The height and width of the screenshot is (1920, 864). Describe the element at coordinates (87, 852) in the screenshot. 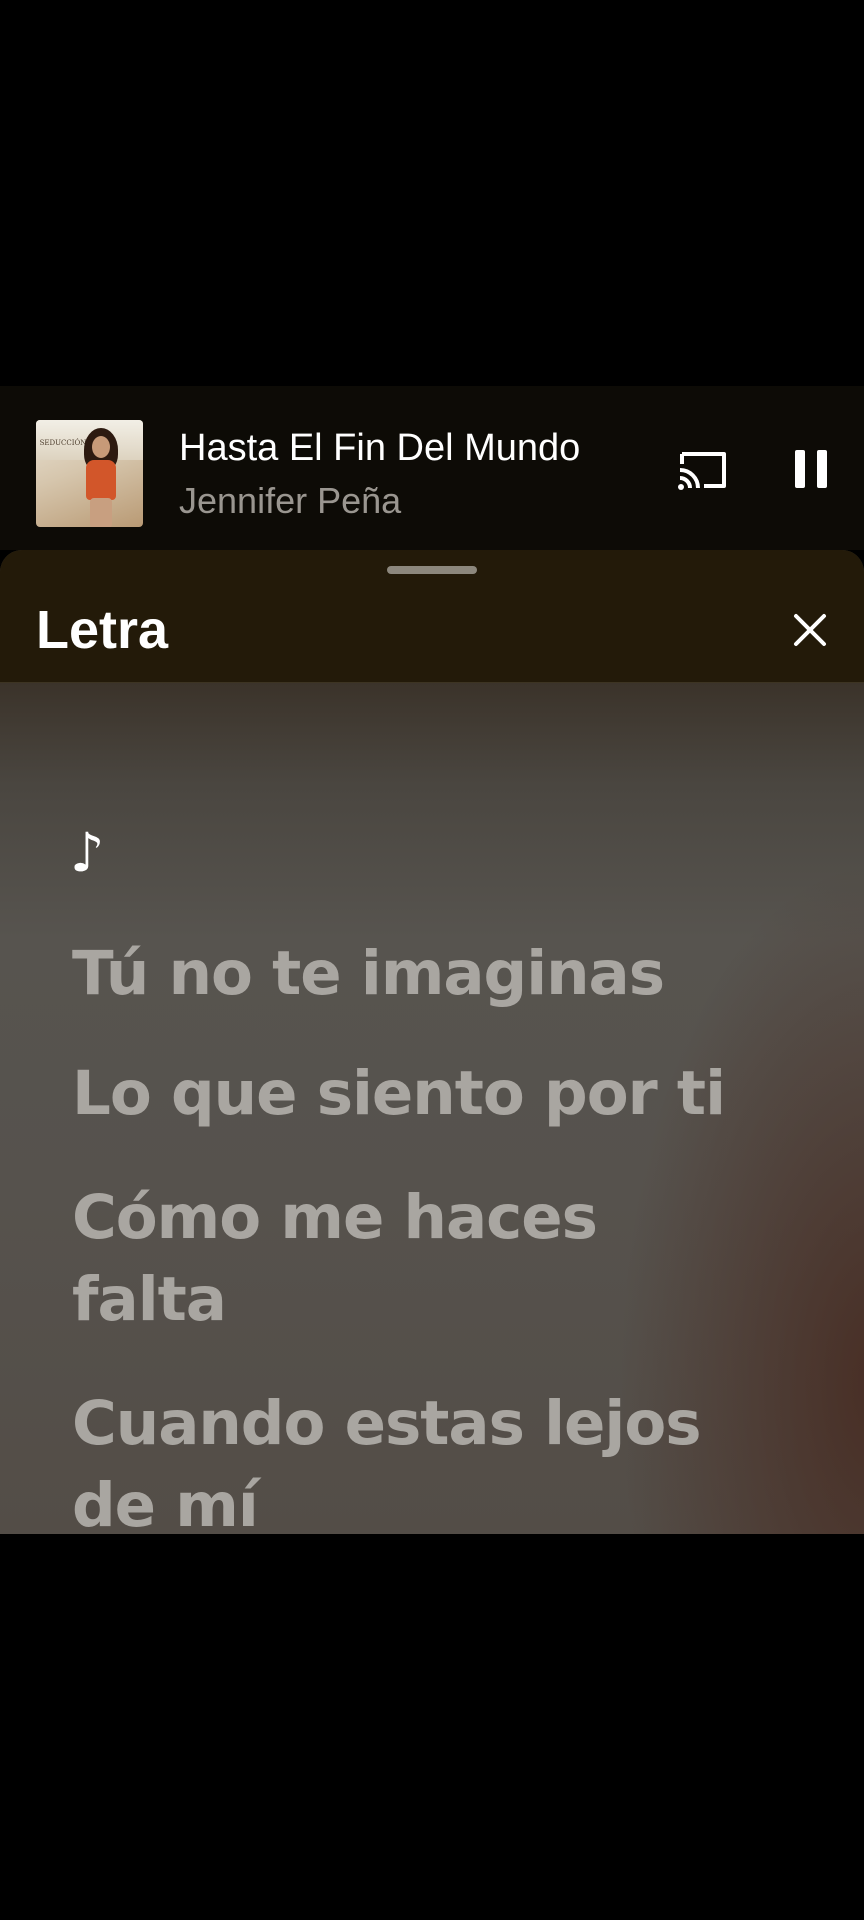

I see `music-note-icon: ♪` at that location.